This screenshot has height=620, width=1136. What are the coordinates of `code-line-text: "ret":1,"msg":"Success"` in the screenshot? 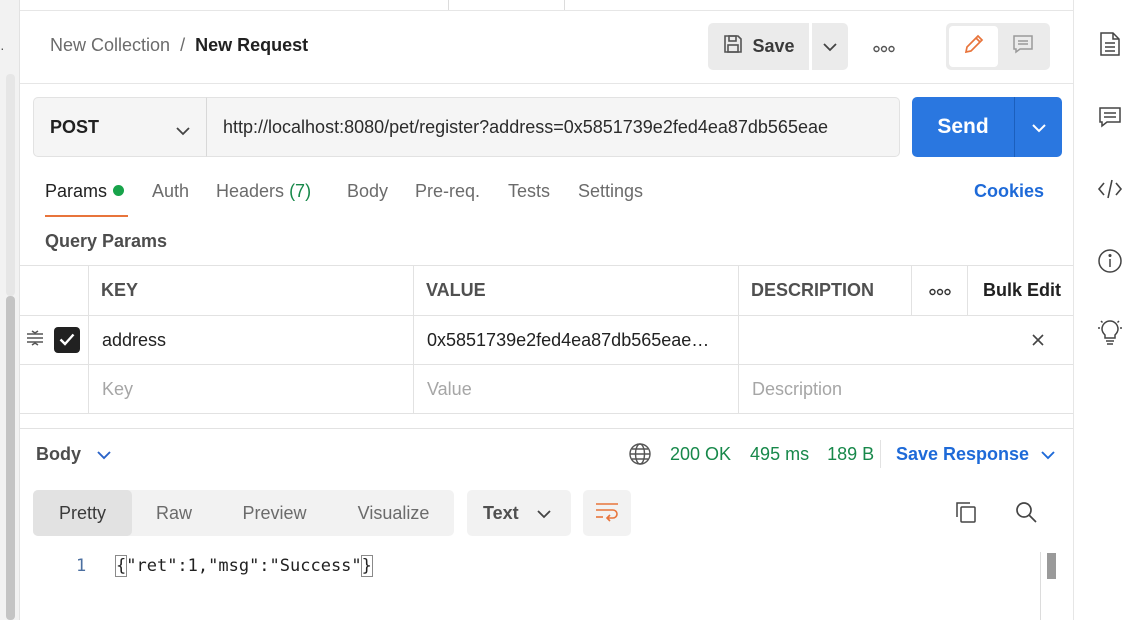 It's located at (244, 566).